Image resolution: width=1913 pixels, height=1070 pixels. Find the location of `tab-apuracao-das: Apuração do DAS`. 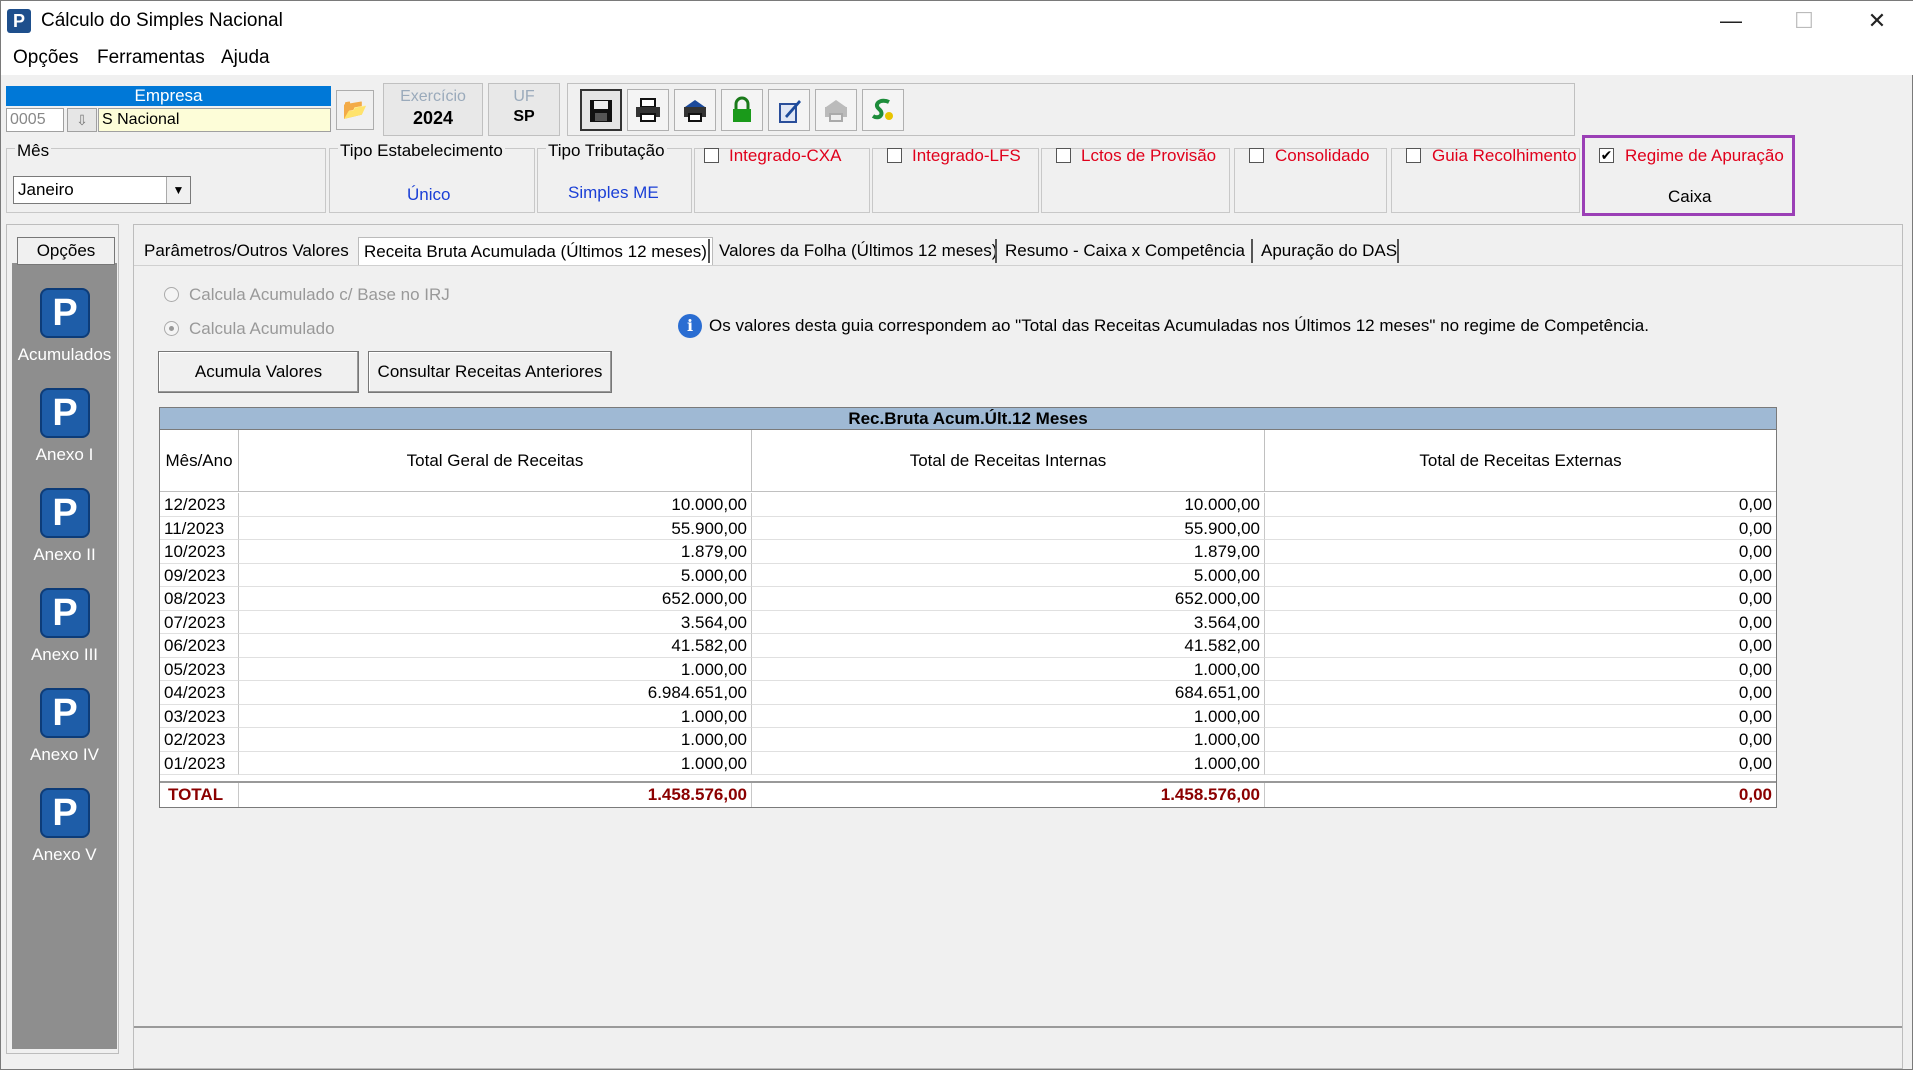

tab-apuracao-das: Apuração do DAS is located at coordinates (1329, 251).